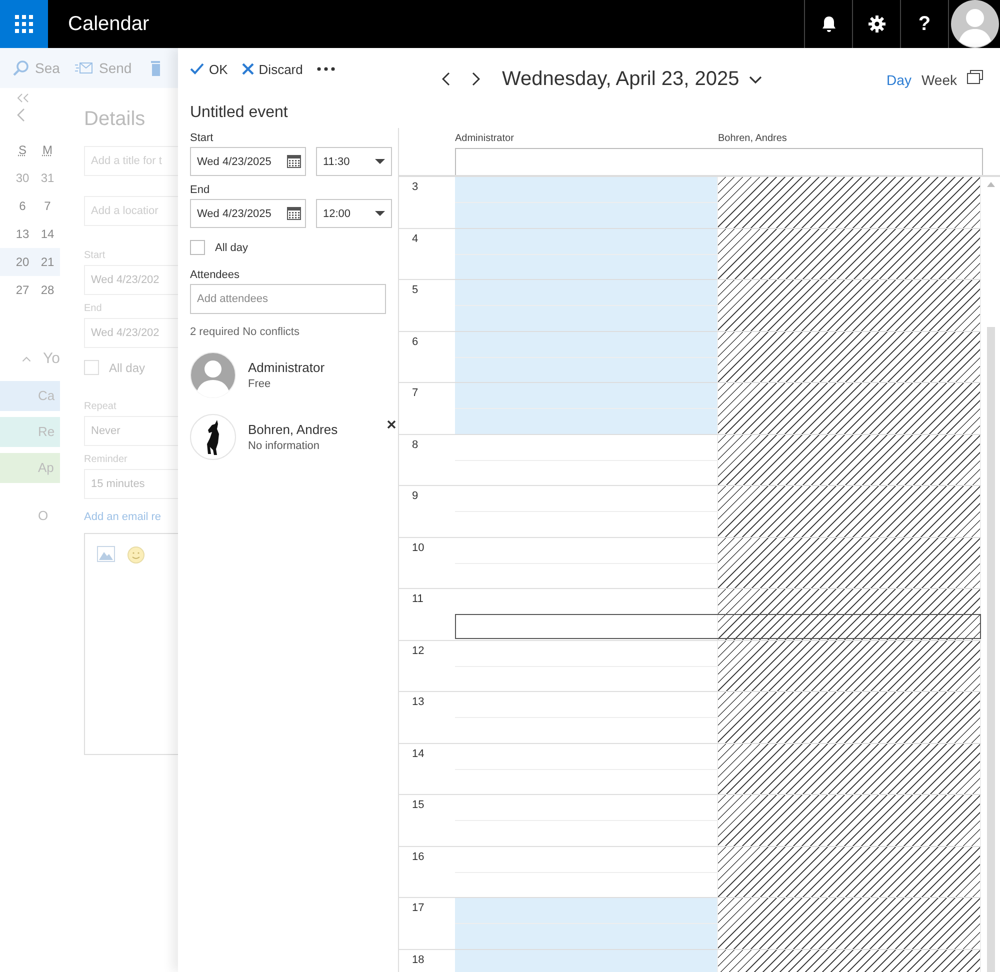 The height and width of the screenshot is (972, 1000). Describe the element at coordinates (260, 384) in the screenshot. I see `attendee-status: Free` at that location.